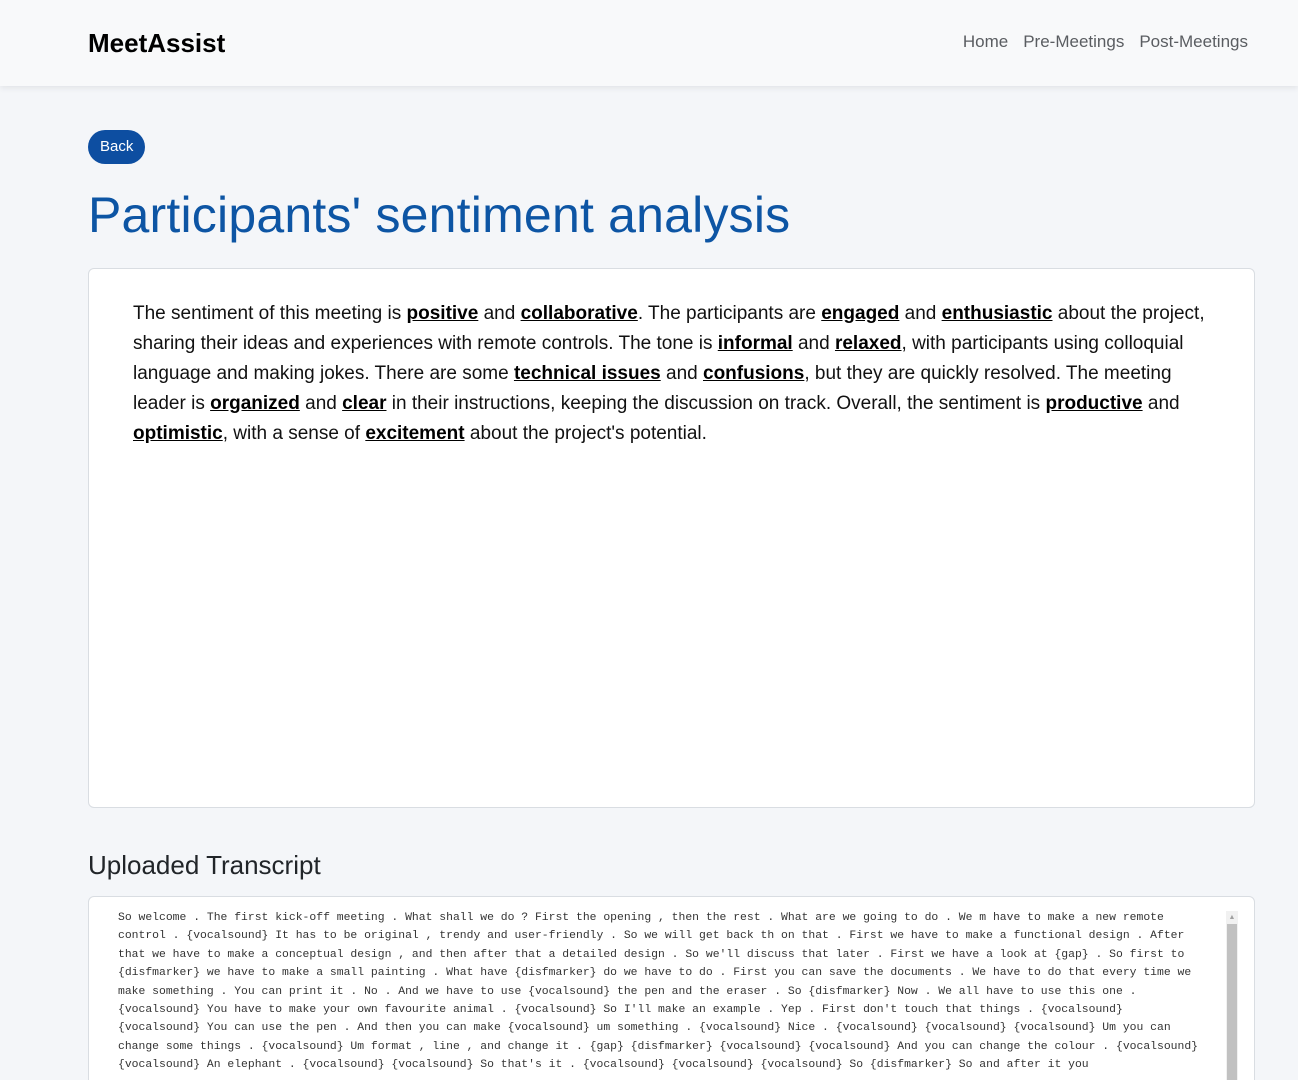 The height and width of the screenshot is (1080, 1298). What do you see at coordinates (294, 433) in the screenshot?
I see `sentiment-text-segment: , with a sense of` at bounding box center [294, 433].